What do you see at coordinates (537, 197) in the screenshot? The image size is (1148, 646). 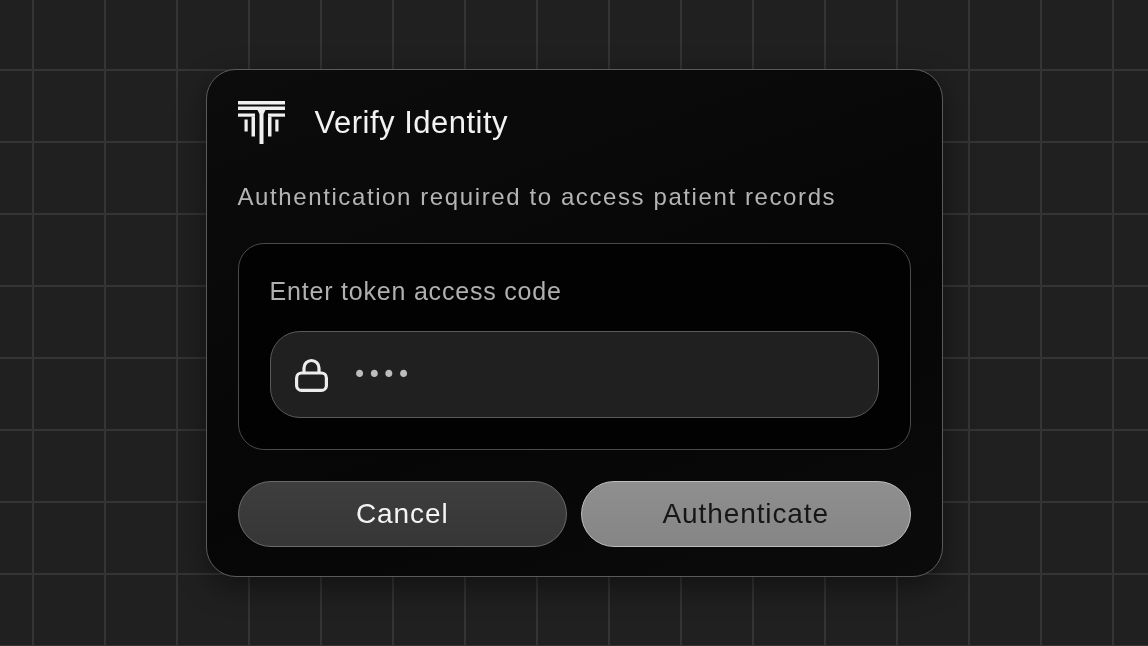 I see `dialog-subtitle: Authentication required to access patient records` at bounding box center [537, 197].